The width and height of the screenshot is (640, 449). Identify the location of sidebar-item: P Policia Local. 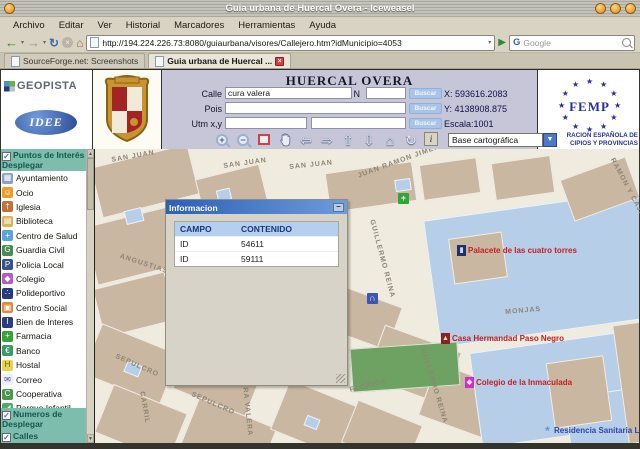
(43, 264).